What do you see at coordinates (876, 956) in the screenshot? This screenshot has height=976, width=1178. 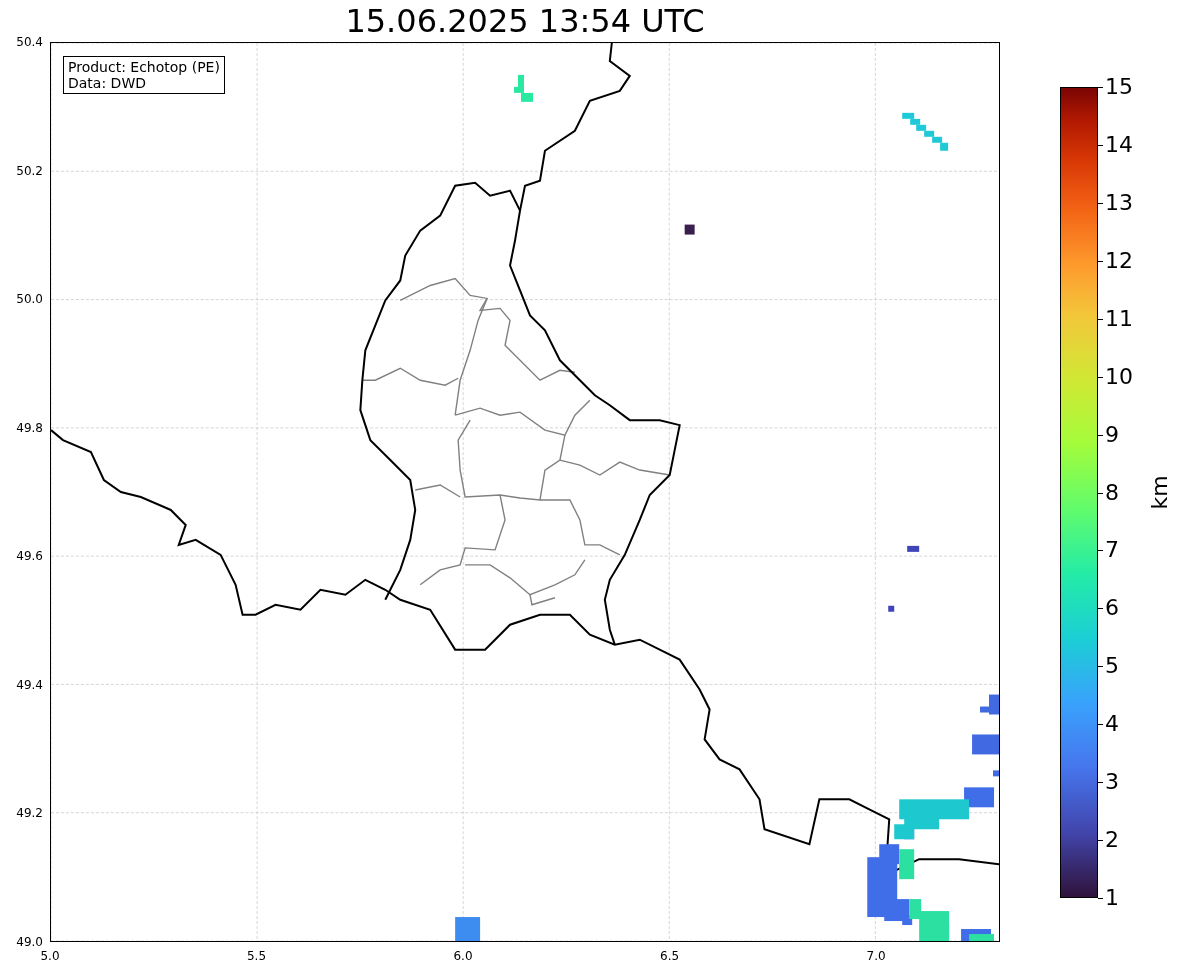 I see `x-tick-label: 7.0` at bounding box center [876, 956].